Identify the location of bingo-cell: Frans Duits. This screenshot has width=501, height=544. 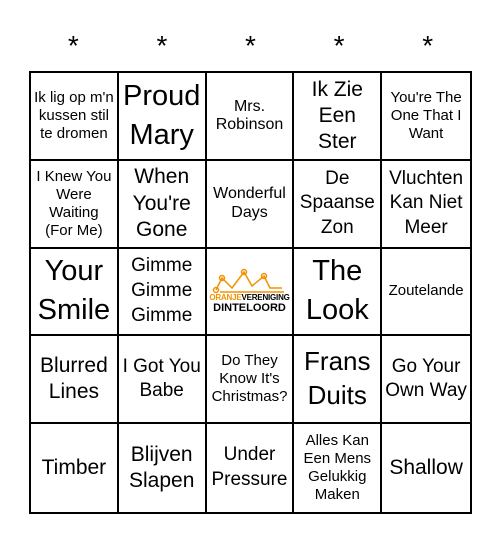
(338, 380).